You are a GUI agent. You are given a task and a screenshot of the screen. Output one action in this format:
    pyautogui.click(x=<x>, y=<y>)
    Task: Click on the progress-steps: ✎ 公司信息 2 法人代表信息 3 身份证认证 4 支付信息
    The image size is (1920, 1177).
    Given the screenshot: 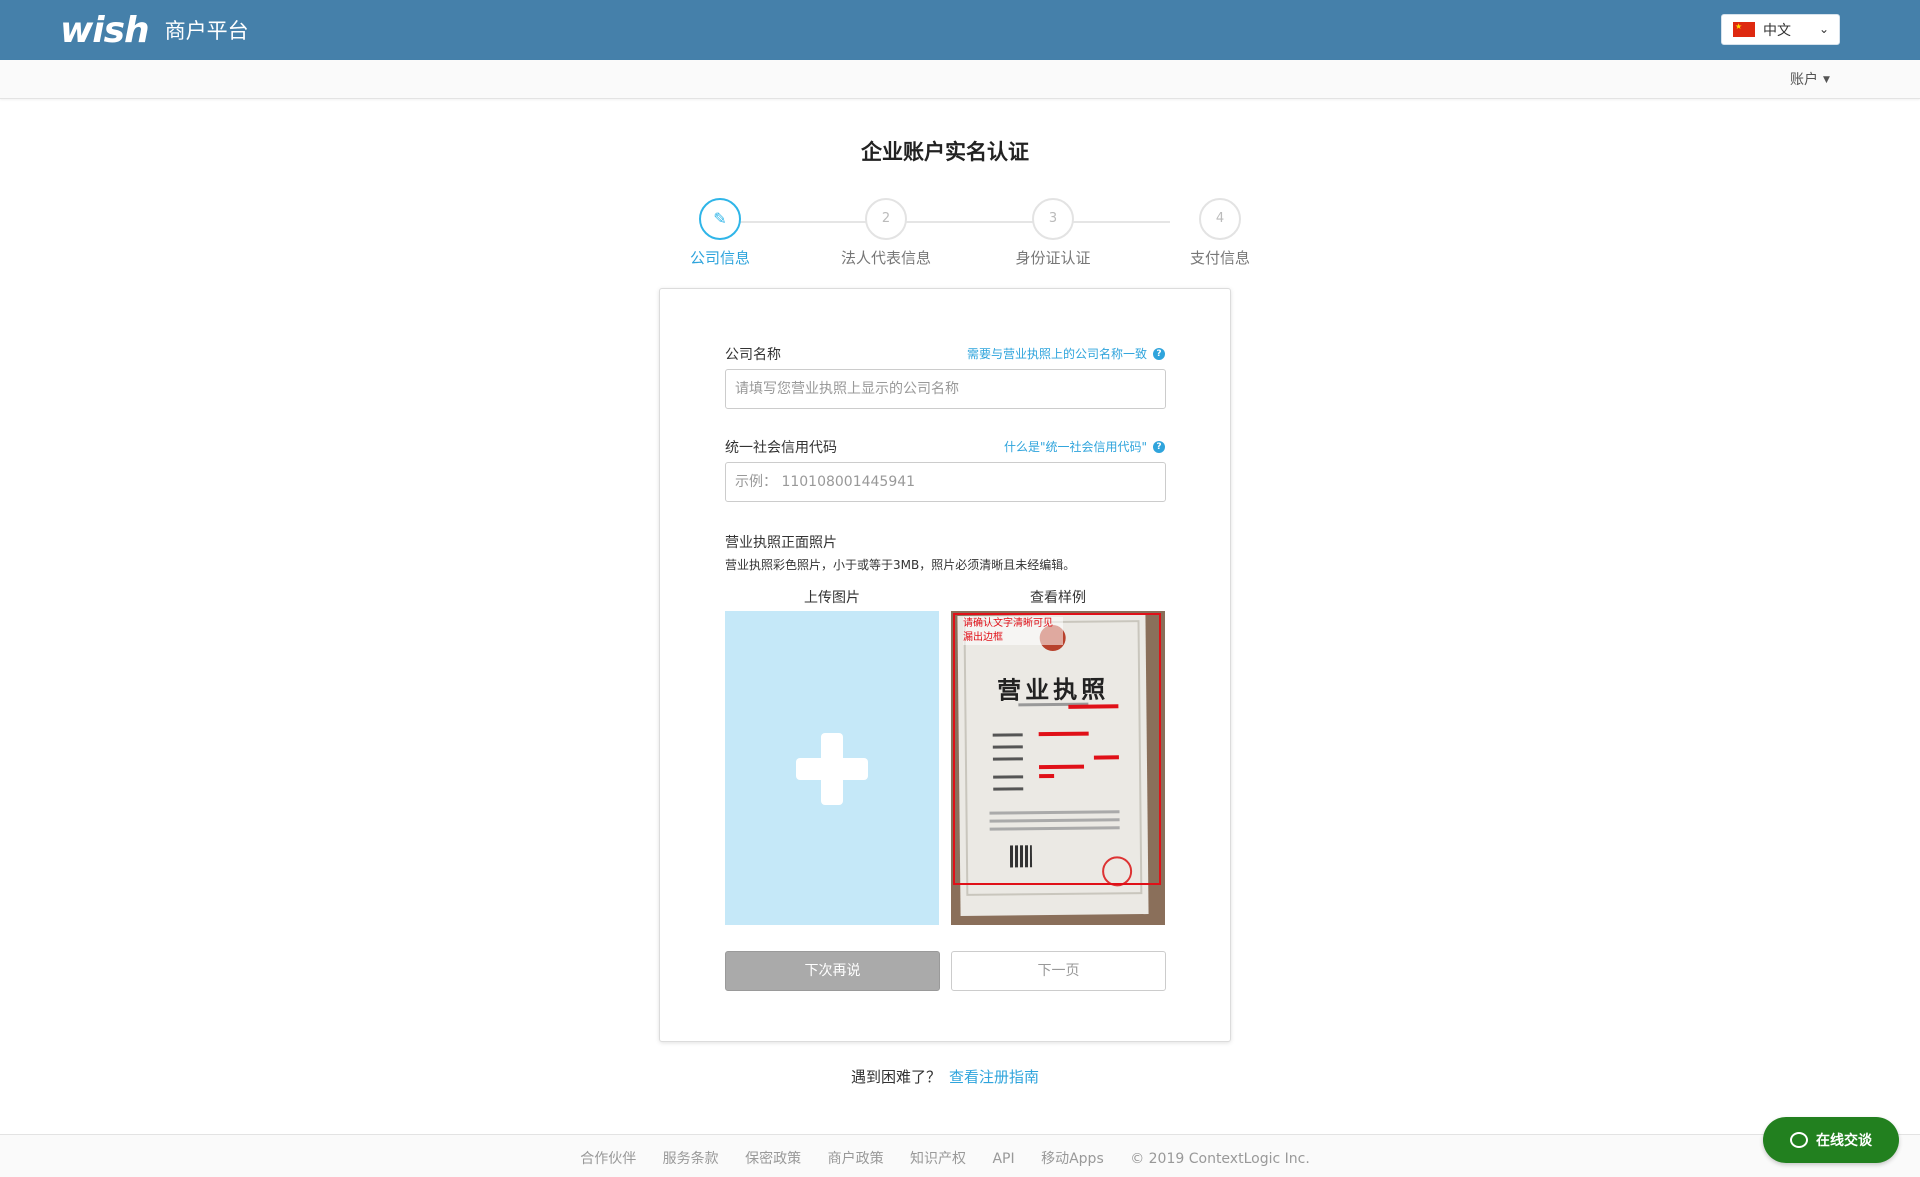 What is the action you would take?
    pyautogui.click(x=955, y=233)
    